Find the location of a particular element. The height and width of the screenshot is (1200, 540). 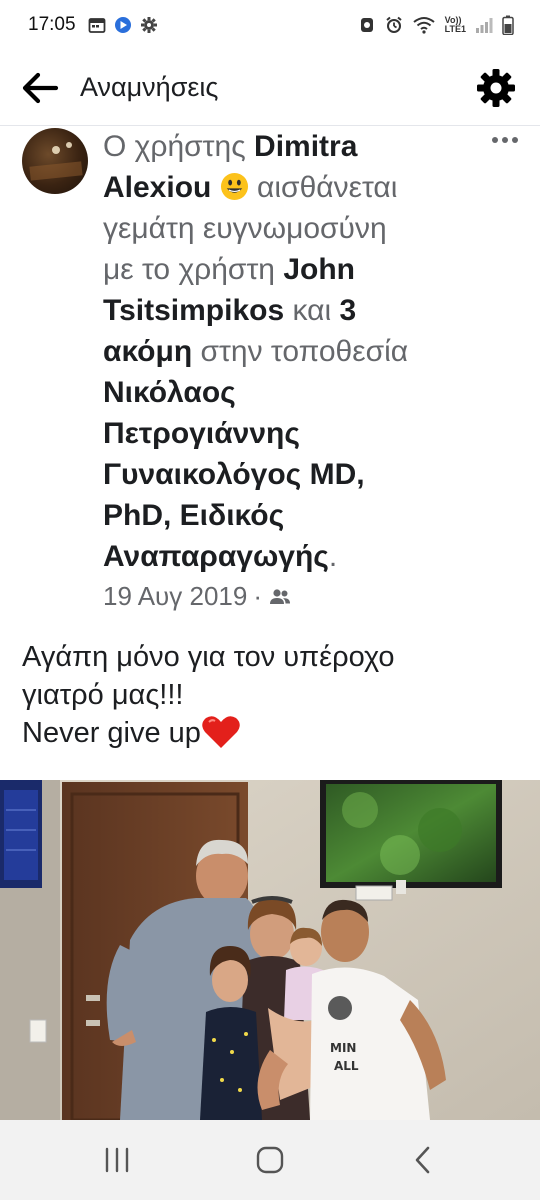

recent-apps-button is located at coordinates (117, 1160).